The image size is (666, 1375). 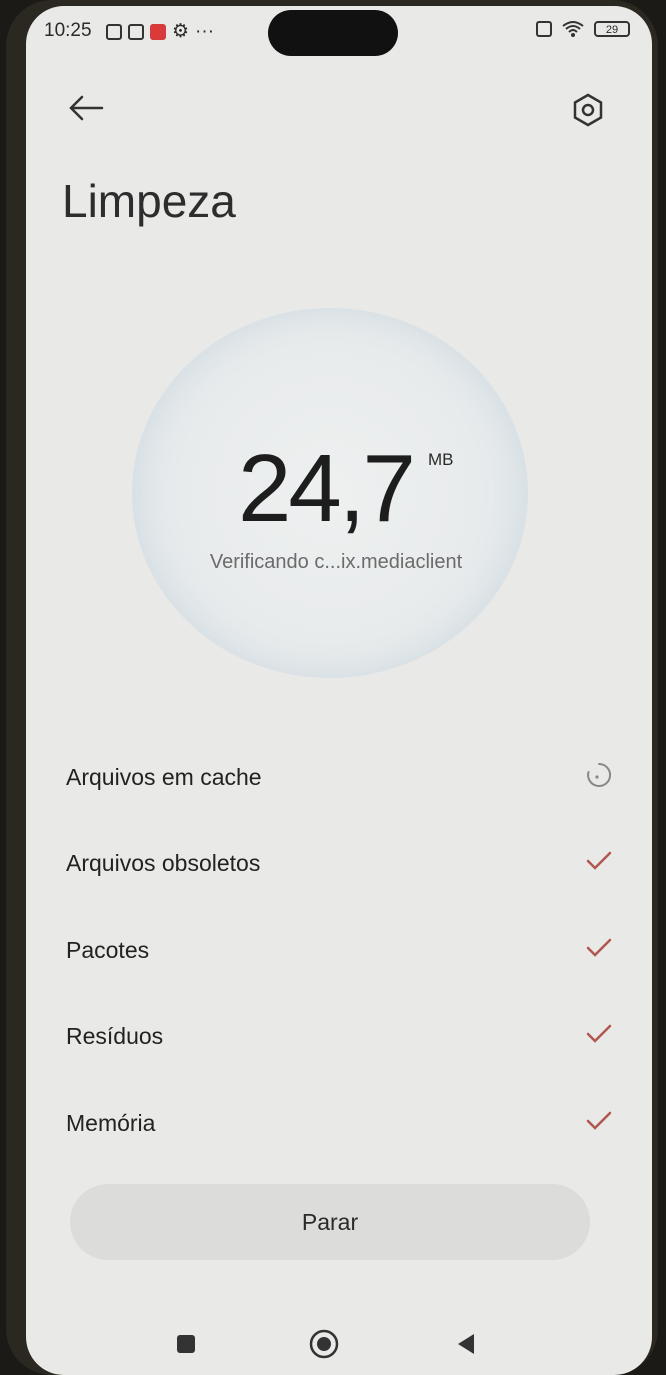 I want to click on back-button, so click(x=86, y=108).